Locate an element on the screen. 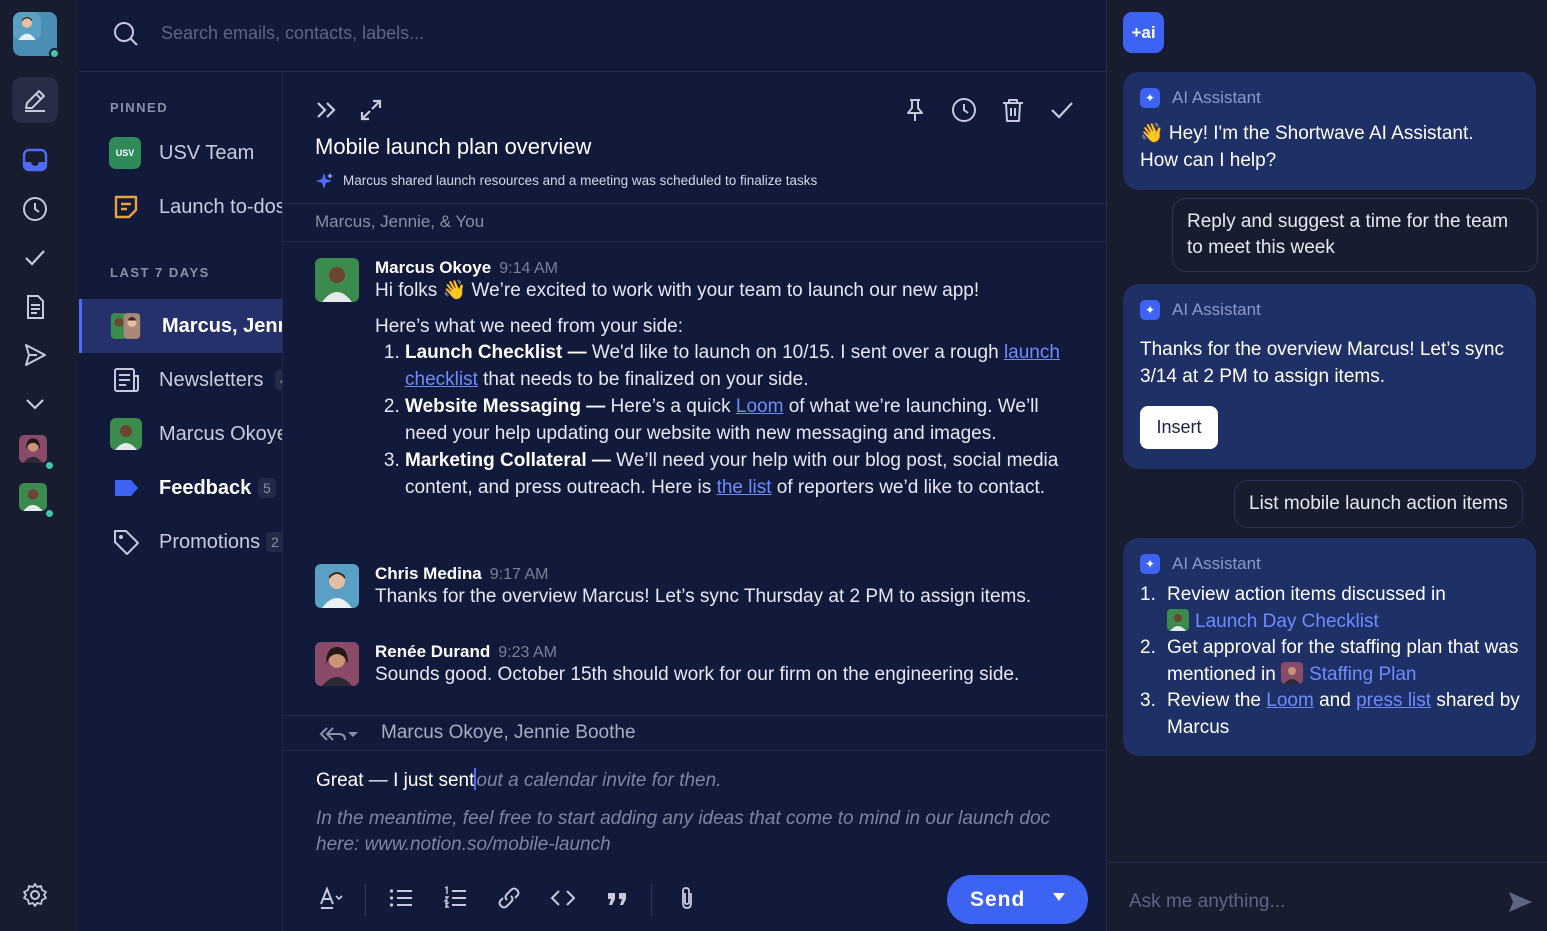  numbered-list-icon is located at coordinates (454, 896).